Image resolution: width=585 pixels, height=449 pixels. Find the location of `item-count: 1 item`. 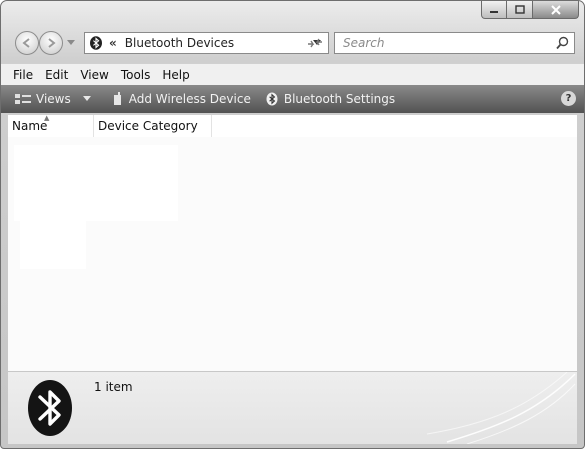

item-count: 1 item is located at coordinates (113, 387).